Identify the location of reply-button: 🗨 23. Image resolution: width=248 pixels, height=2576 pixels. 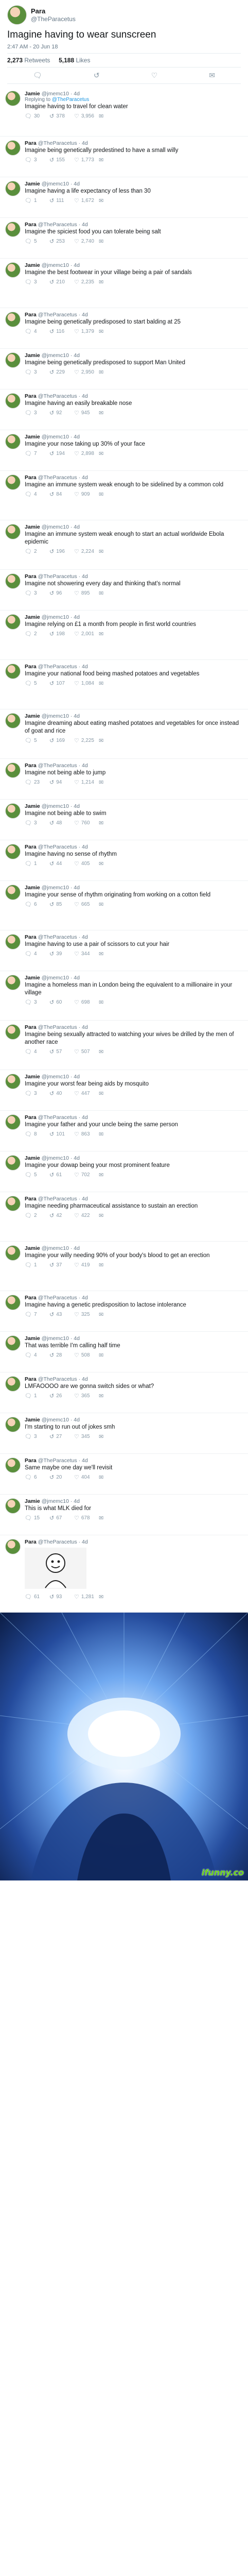
(37, 782).